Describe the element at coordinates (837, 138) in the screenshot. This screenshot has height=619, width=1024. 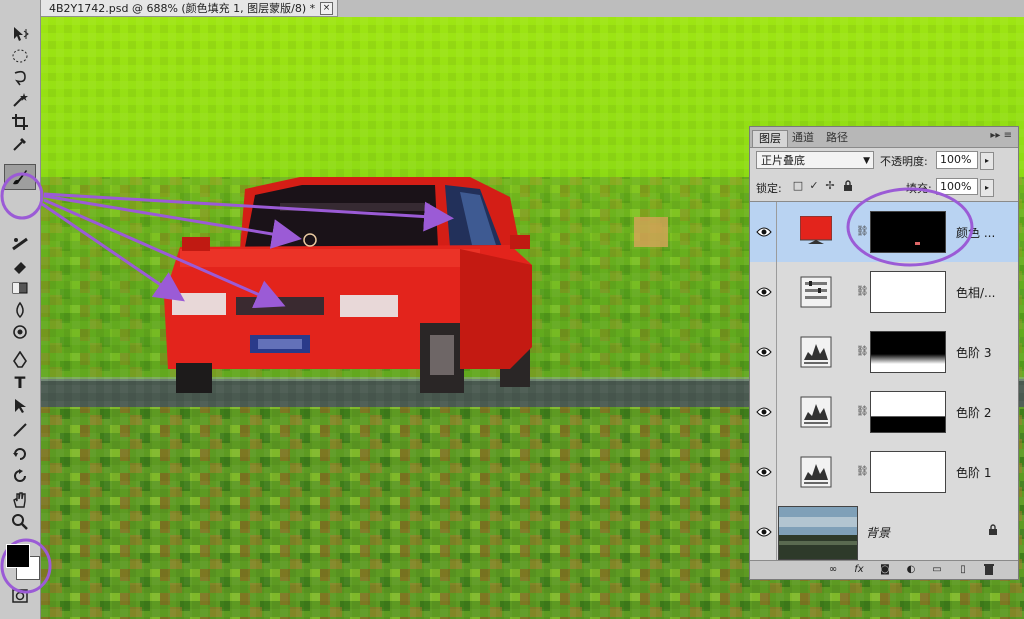
I see `tab-paths: 路径` at that location.